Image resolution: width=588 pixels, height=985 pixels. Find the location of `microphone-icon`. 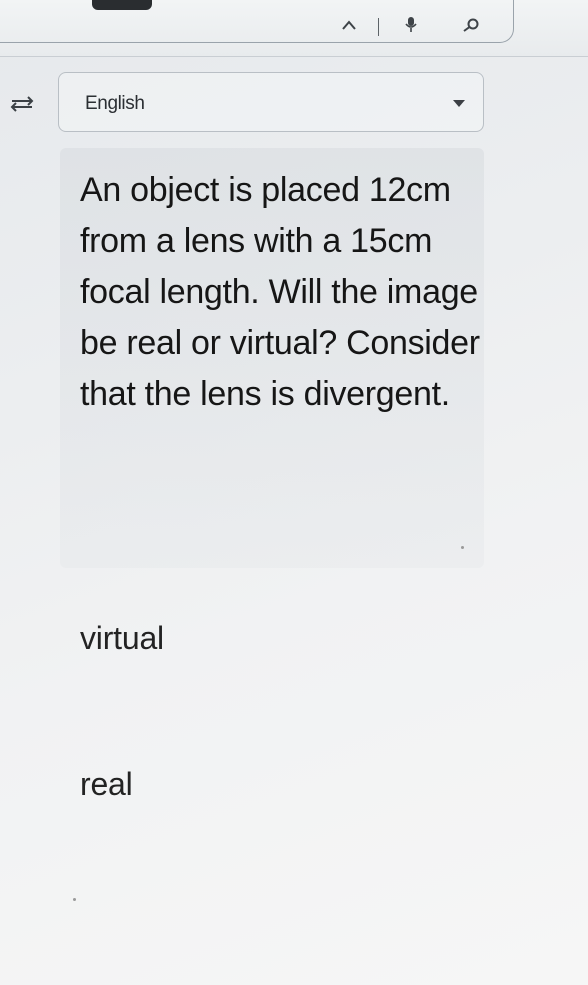

microphone-icon is located at coordinates (411, 25).